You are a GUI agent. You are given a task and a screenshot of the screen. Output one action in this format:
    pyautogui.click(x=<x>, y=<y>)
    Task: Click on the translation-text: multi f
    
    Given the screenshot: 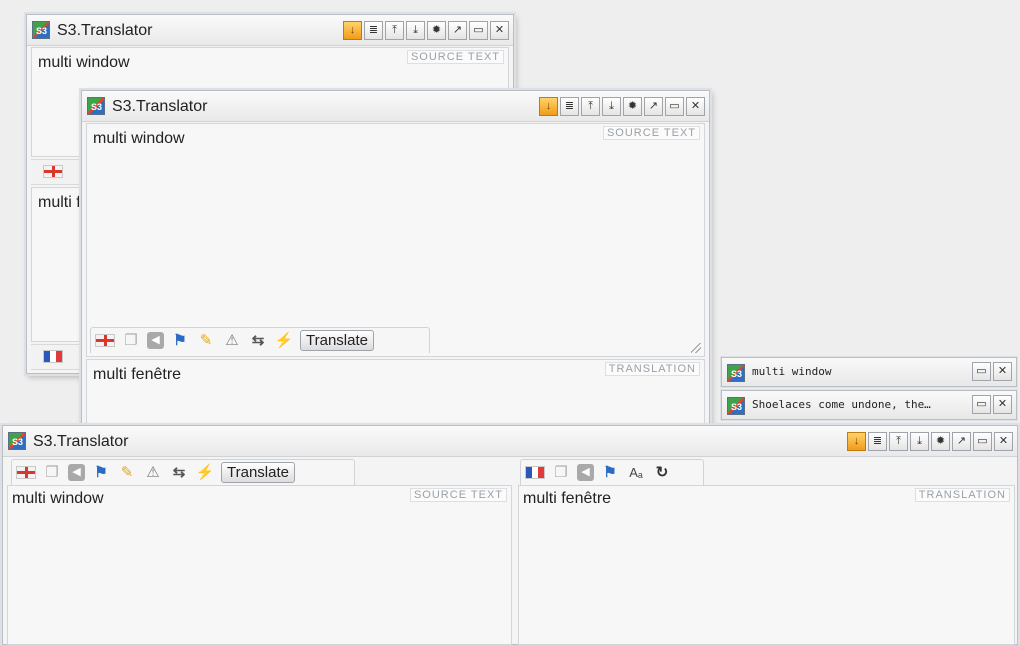 What is the action you would take?
    pyautogui.click(x=59, y=203)
    